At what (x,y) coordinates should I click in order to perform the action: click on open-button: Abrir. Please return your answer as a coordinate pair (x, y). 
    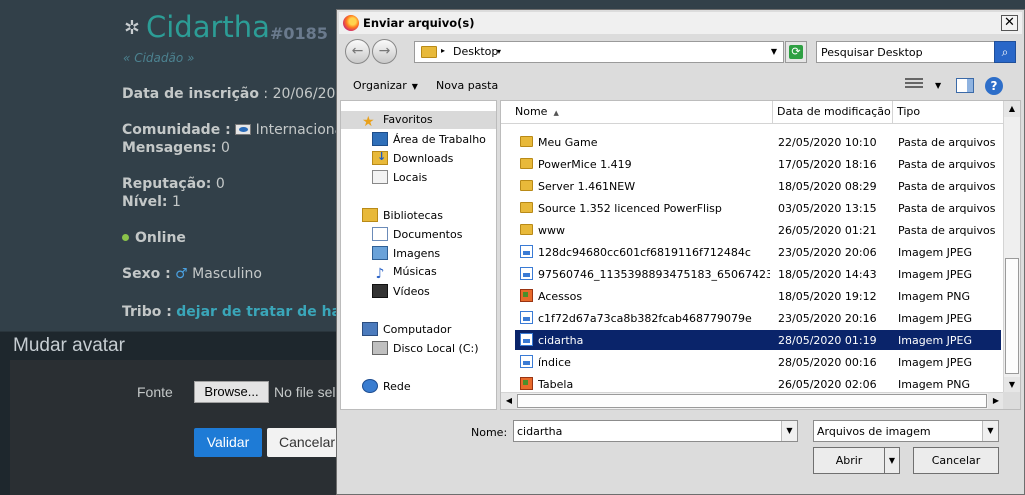
    Looking at the image, I should click on (849, 460).